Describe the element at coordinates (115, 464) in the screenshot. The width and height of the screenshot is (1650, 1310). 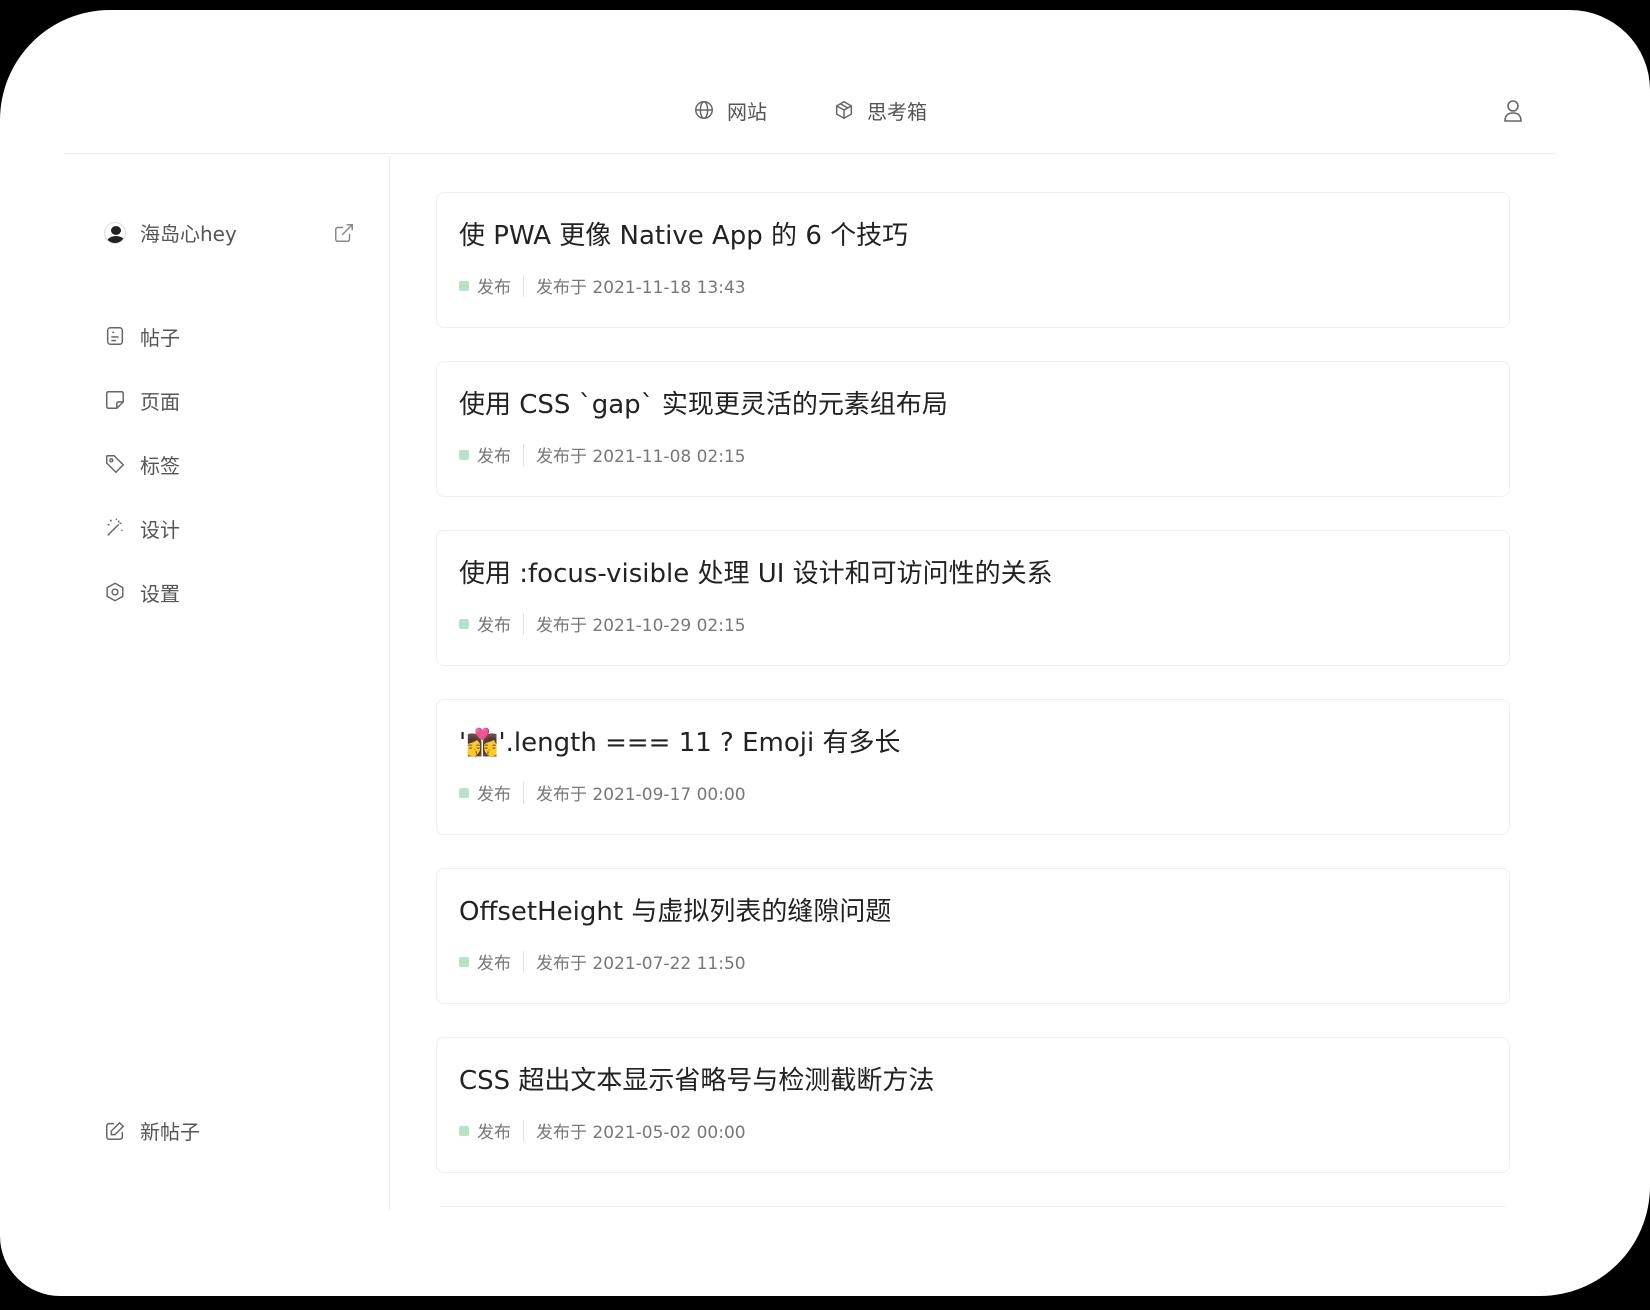
I see `tag-icon` at that location.